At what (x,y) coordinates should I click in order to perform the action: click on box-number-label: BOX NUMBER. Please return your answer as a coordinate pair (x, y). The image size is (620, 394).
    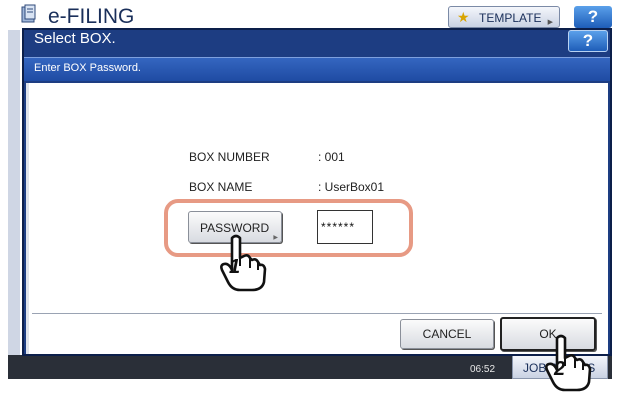
    Looking at the image, I should click on (229, 157).